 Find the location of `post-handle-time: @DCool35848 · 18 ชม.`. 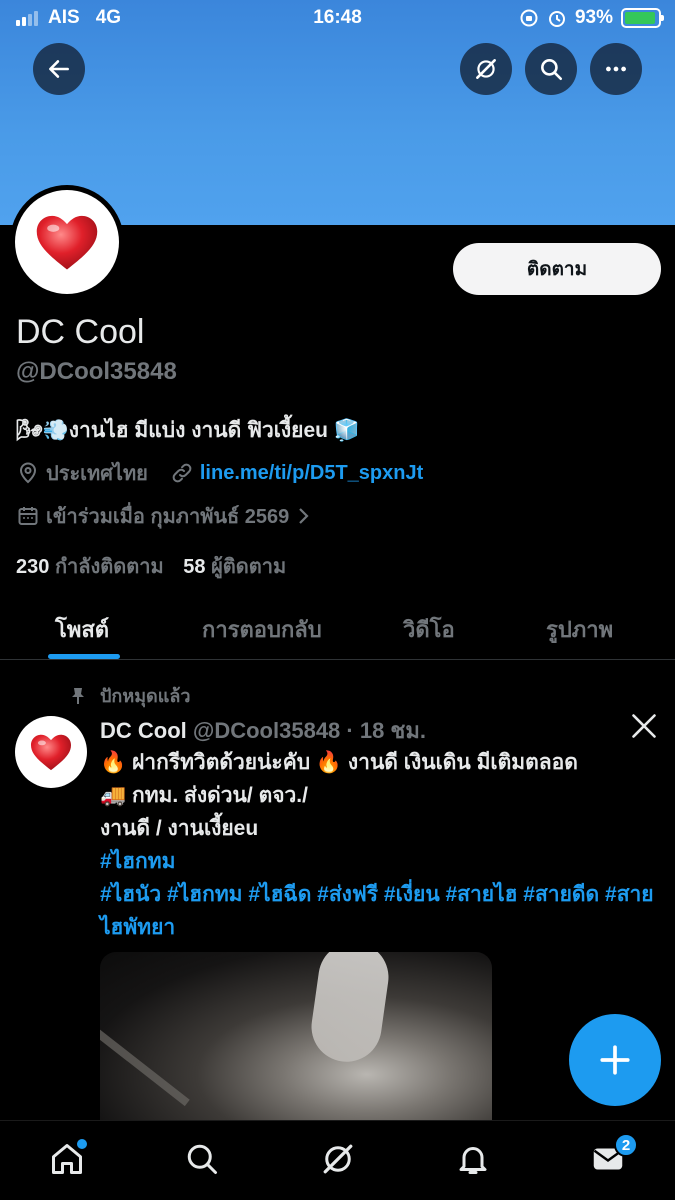

post-handle-time: @DCool35848 · 18 ชม. is located at coordinates (309, 730).